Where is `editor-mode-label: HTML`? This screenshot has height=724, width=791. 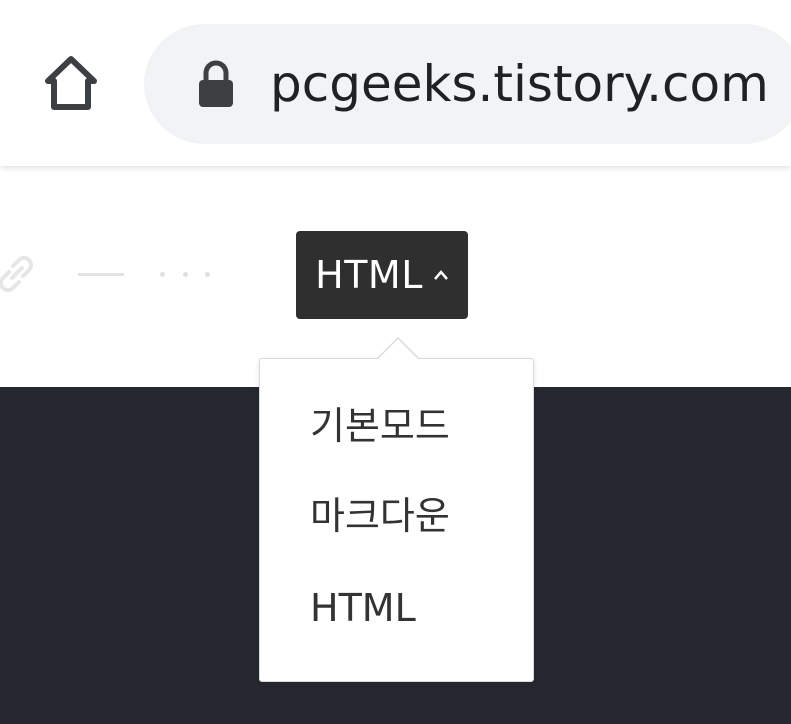
editor-mode-label: HTML is located at coordinates (369, 275).